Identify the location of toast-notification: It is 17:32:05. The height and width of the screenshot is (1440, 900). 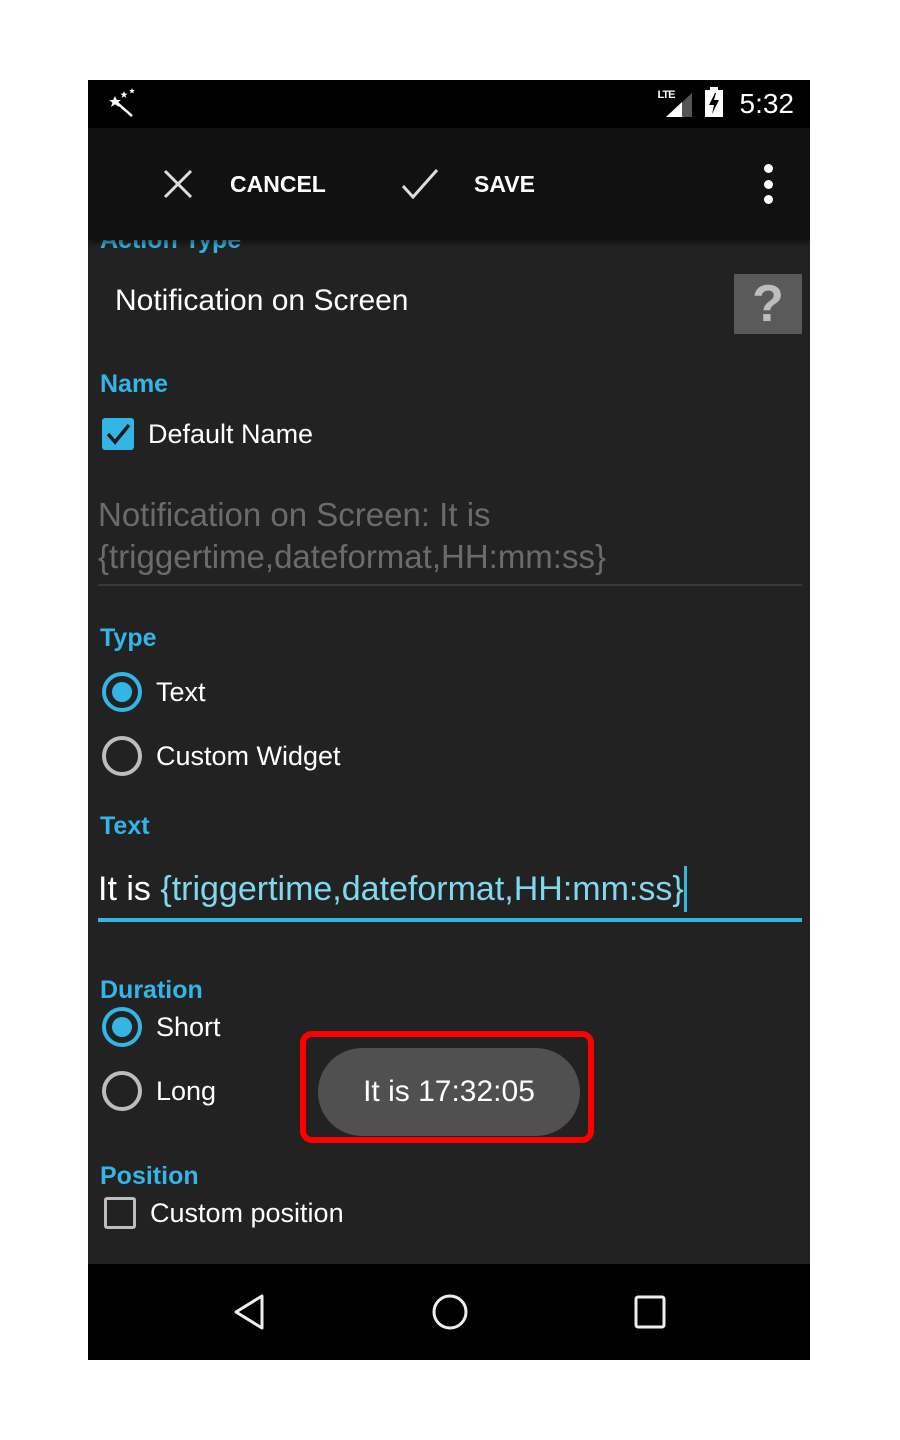
(449, 1092).